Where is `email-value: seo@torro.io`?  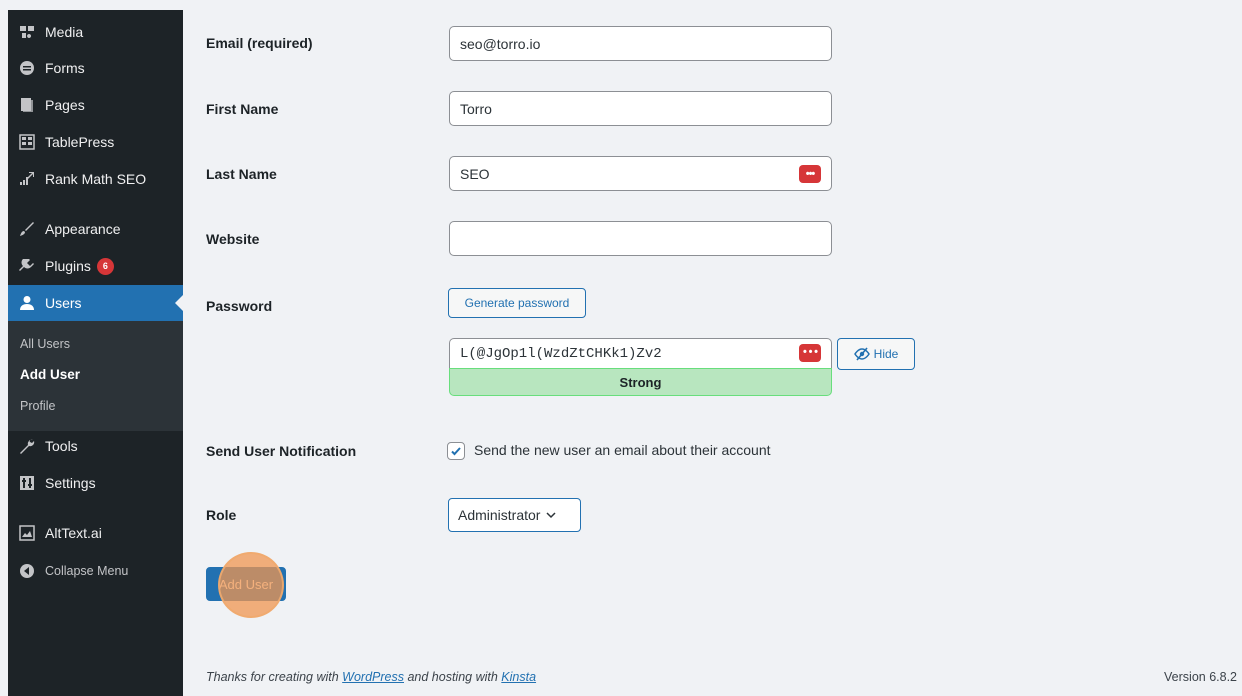
email-value: seo@torro.io is located at coordinates (500, 43).